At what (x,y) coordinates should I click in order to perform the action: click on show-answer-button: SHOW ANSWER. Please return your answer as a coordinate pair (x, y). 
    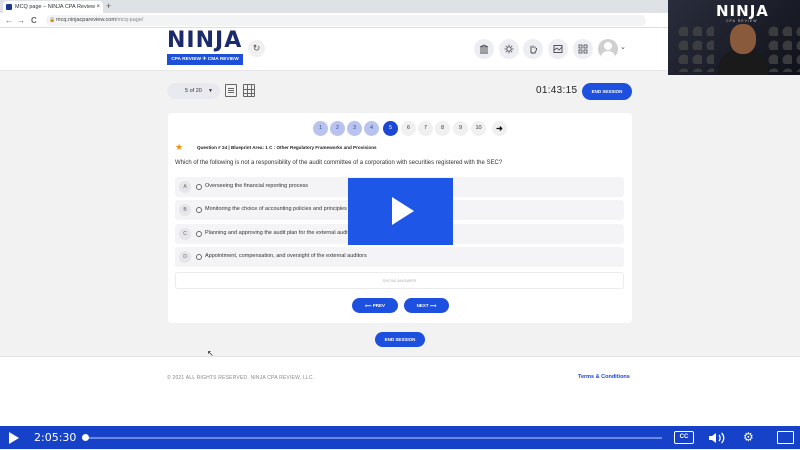
    Looking at the image, I should click on (399, 280).